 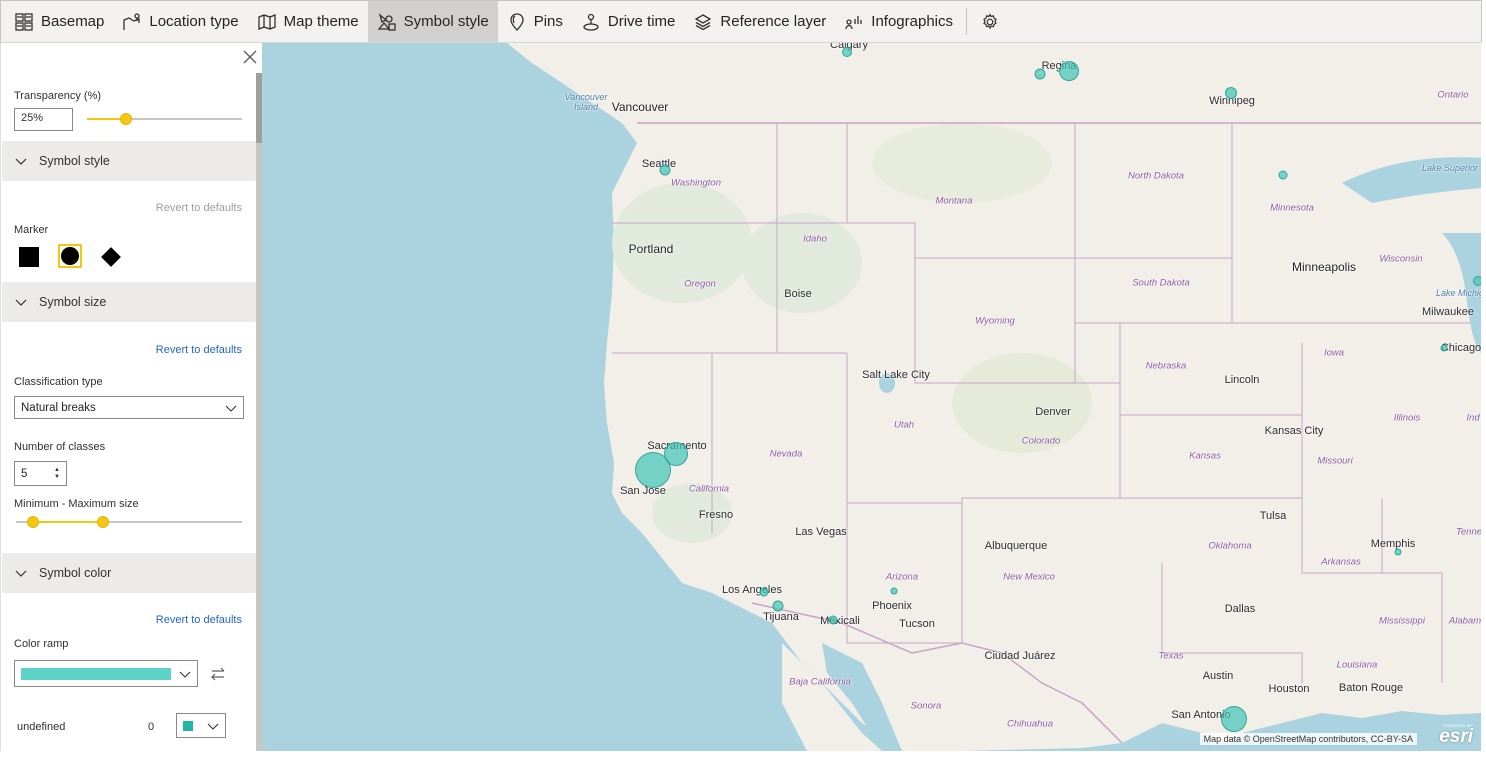 I want to click on region-label: Montana, so click(x=954, y=201).